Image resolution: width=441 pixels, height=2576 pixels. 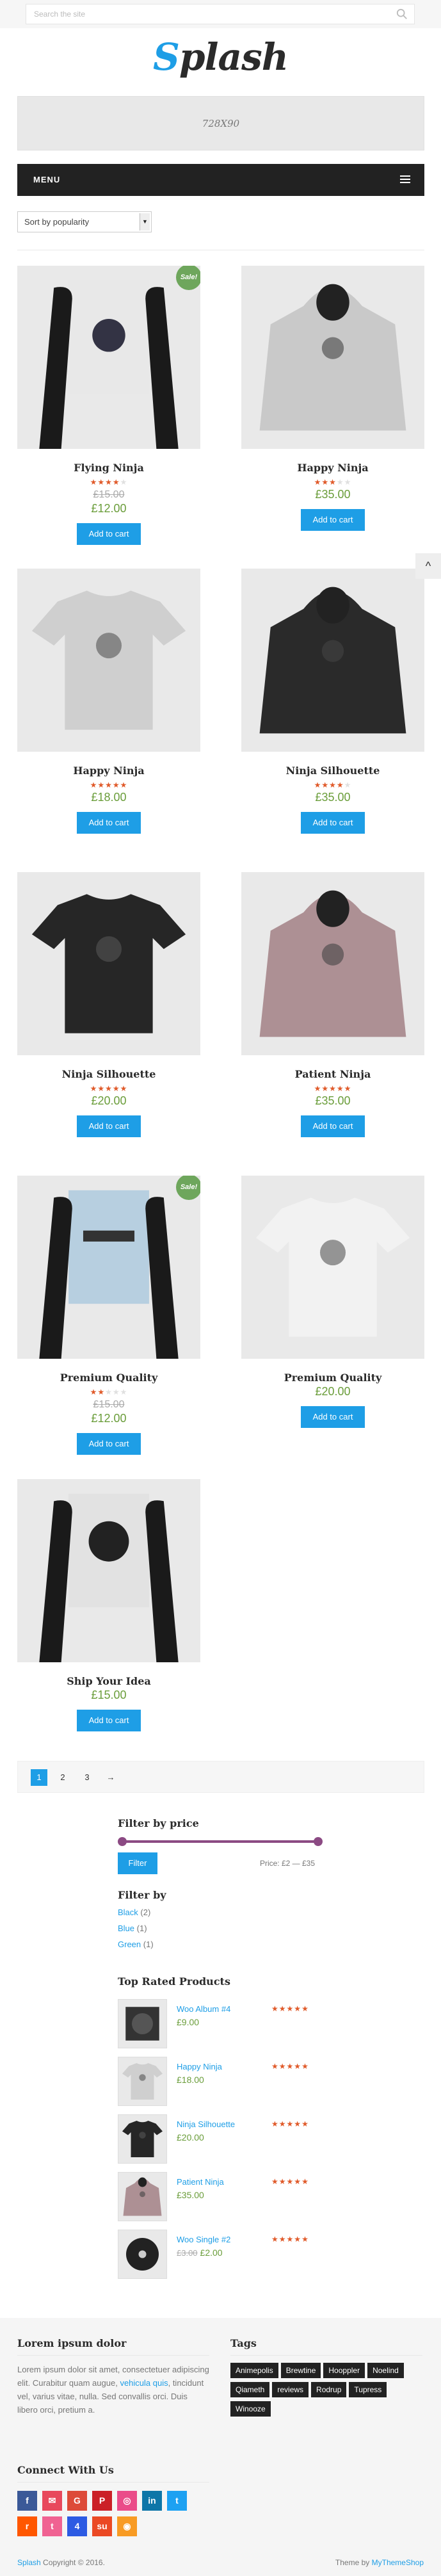 I want to click on product-card: Patient Ninja ★★★★★ £35.00 Add to cart, so click(x=332, y=1004).